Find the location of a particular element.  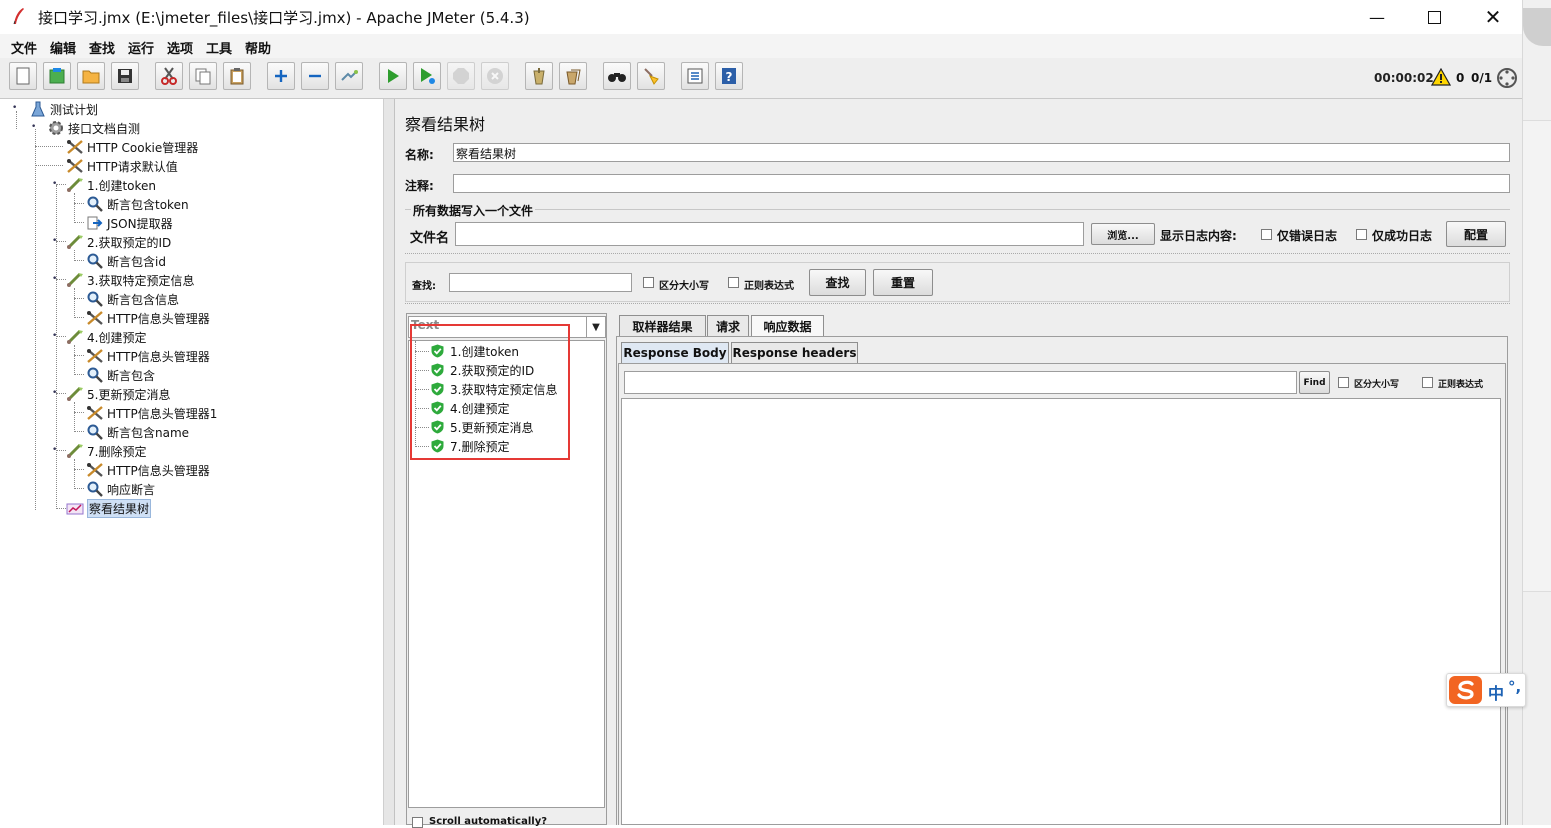

reset-button: 重置 is located at coordinates (903, 282).